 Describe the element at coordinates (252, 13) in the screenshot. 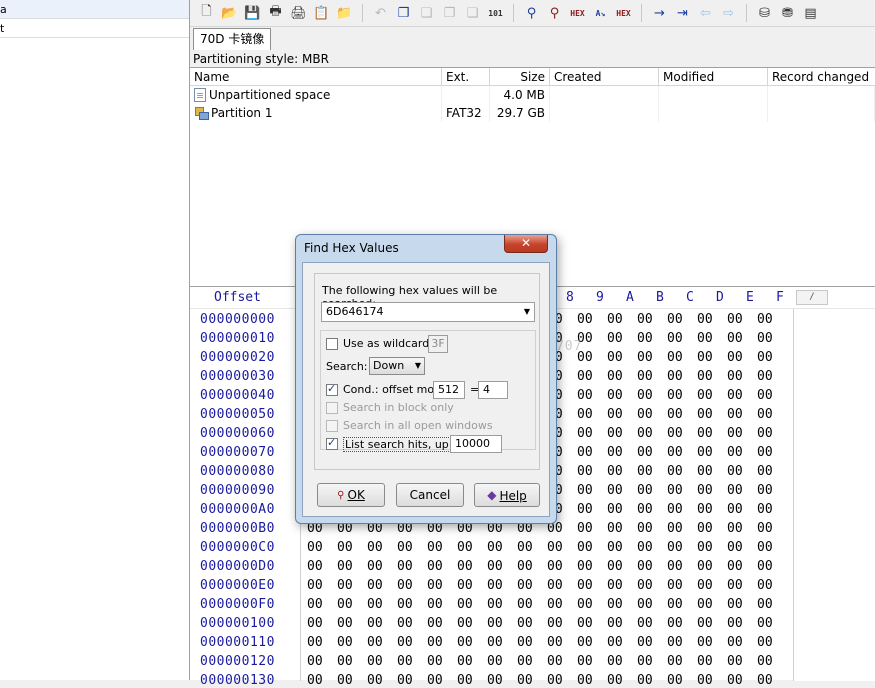

I see `save-icon: 💾` at that location.